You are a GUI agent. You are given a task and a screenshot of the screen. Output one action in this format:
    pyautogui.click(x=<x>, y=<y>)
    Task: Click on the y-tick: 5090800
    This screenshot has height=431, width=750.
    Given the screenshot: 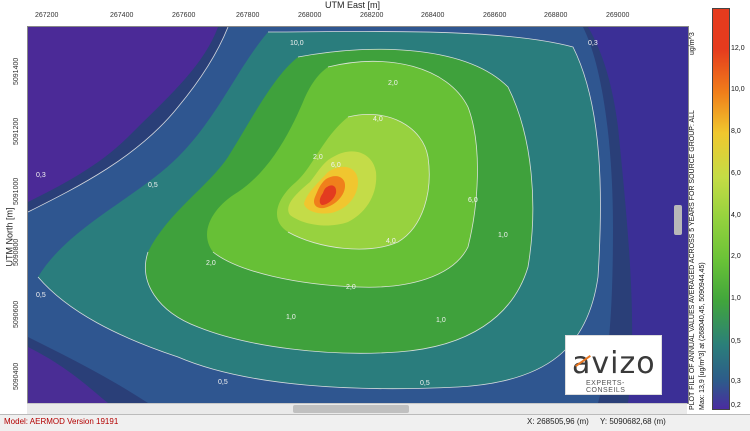 What is the action you would take?
    pyautogui.click(x=16, y=252)
    